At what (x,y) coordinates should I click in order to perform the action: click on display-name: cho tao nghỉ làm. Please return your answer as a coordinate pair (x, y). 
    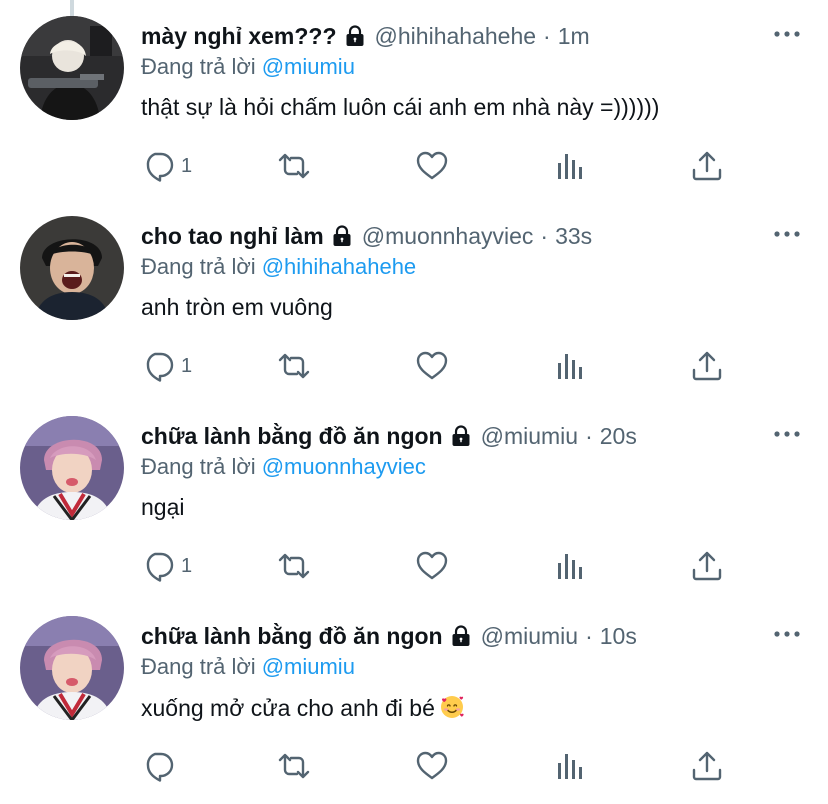
    Looking at the image, I should click on (232, 236).